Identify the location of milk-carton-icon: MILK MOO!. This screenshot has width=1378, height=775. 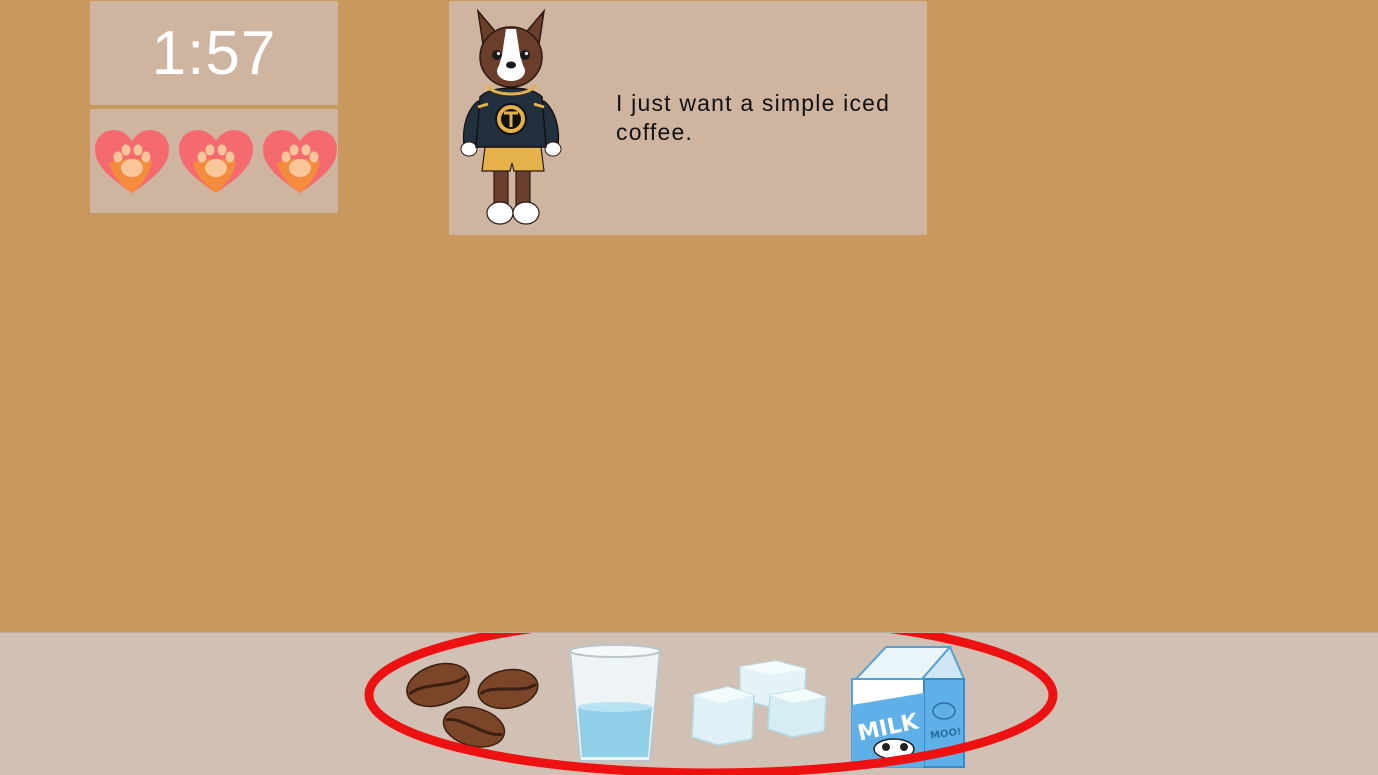
(907, 706).